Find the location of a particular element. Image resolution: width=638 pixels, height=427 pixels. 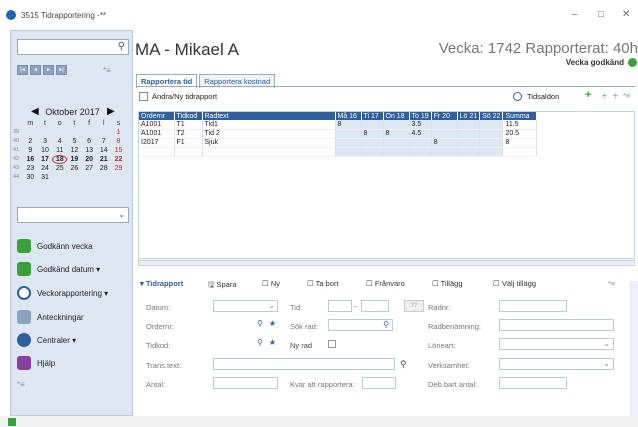

calendar-day: 21 is located at coordinates (103, 159).